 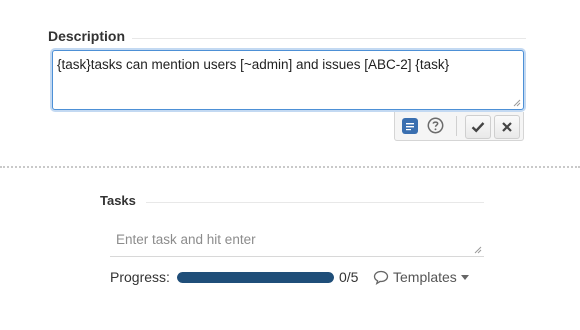 What do you see at coordinates (349, 277) in the screenshot?
I see `progress-count: 0/5` at bounding box center [349, 277].